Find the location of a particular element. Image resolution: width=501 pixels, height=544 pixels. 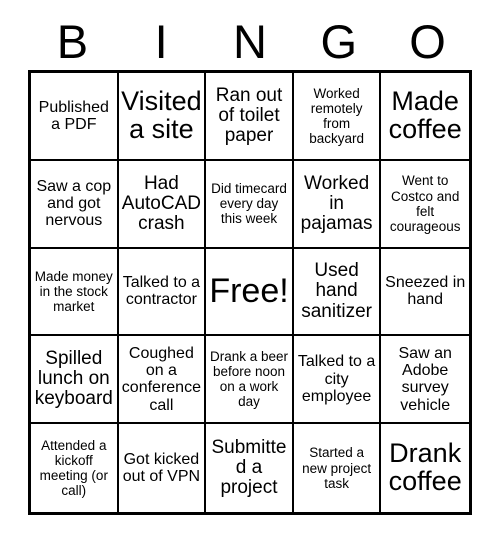

bingo-cell-label: Started a new project task is located at coordinates (337, 468).